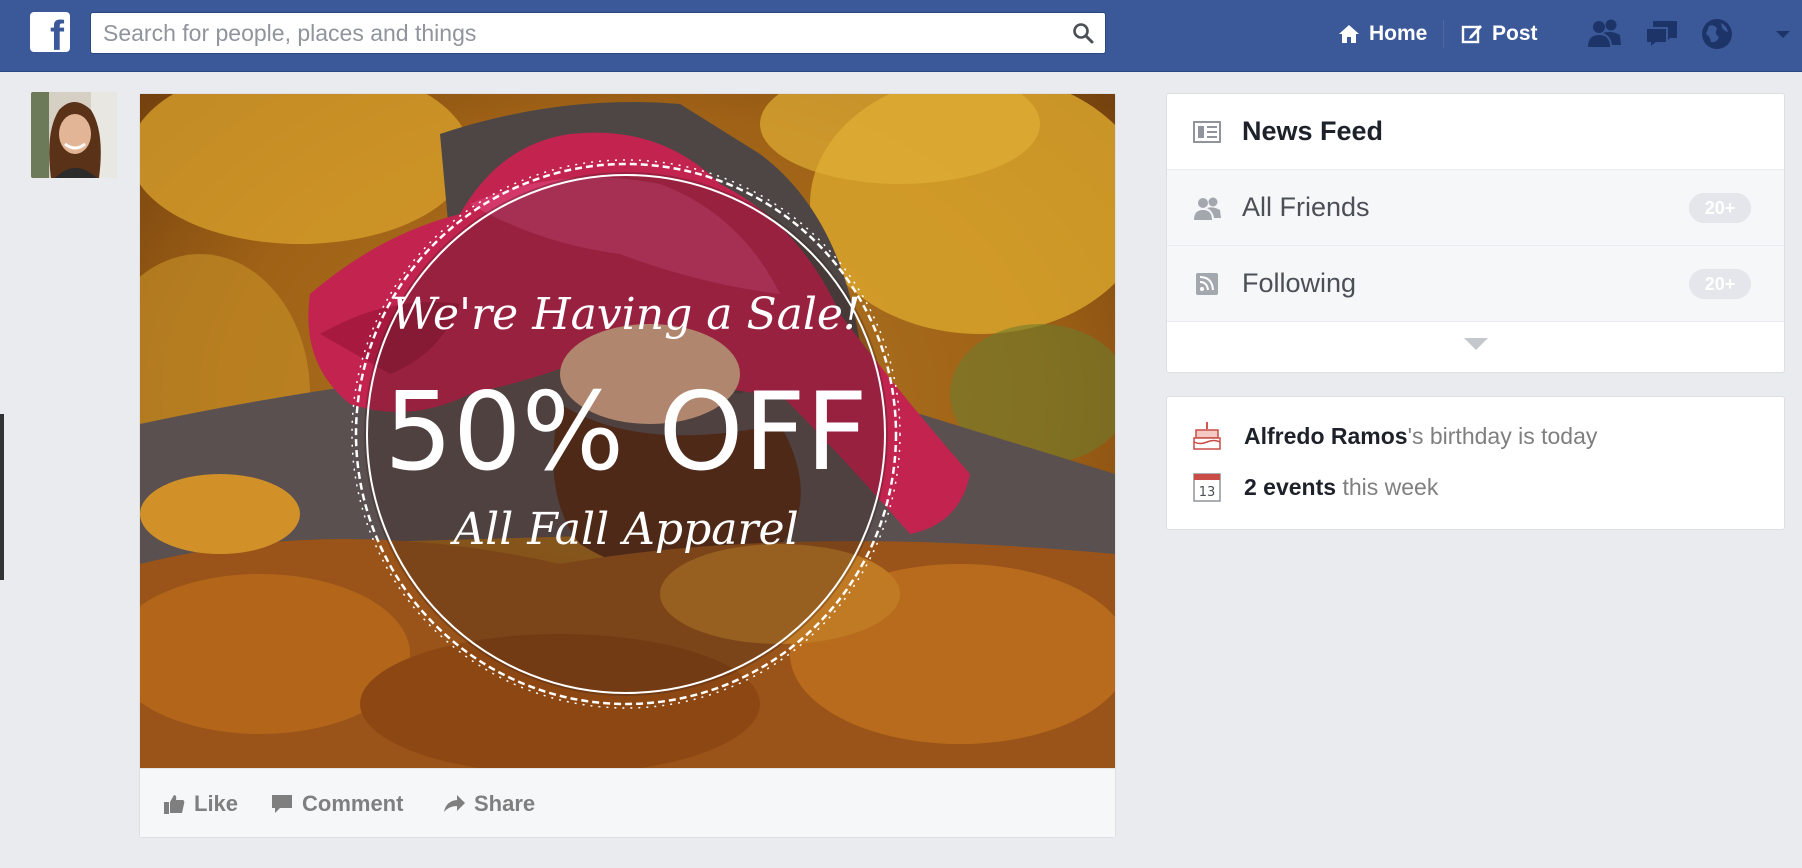 This screenshot has width=1802, height=868. Describe the element at coordinates (1207, 132) in the screenshot. I see `news-feed-icon` at that location.